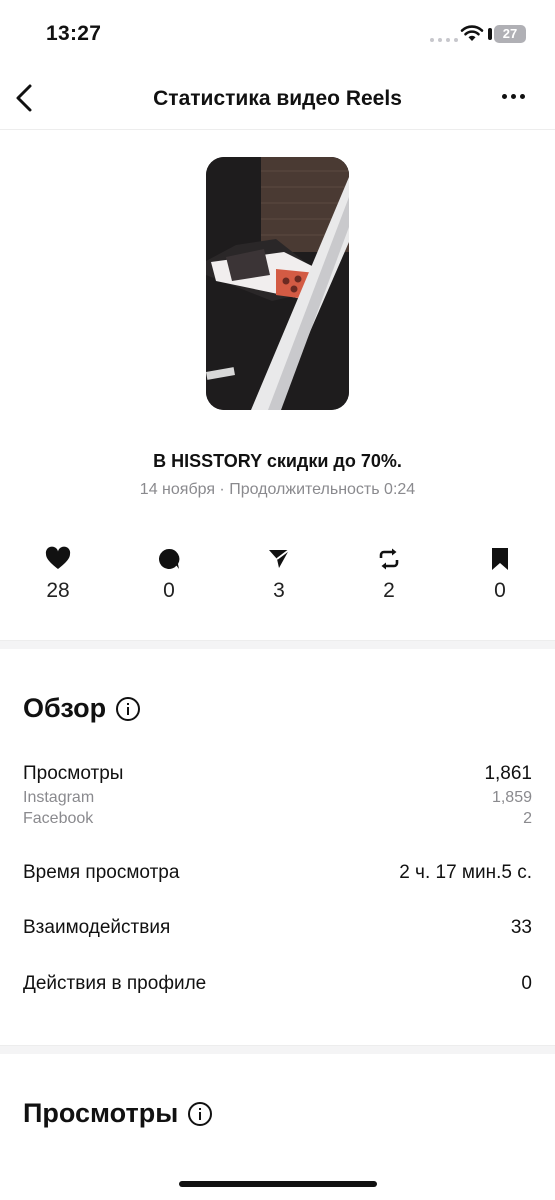 Image resolution: width=555 pixels, height=1200 pixels. What do you see at coordinates (500, 559) in the screenshot?
I see `bookmark-icon` at bounding box center [500, 559].